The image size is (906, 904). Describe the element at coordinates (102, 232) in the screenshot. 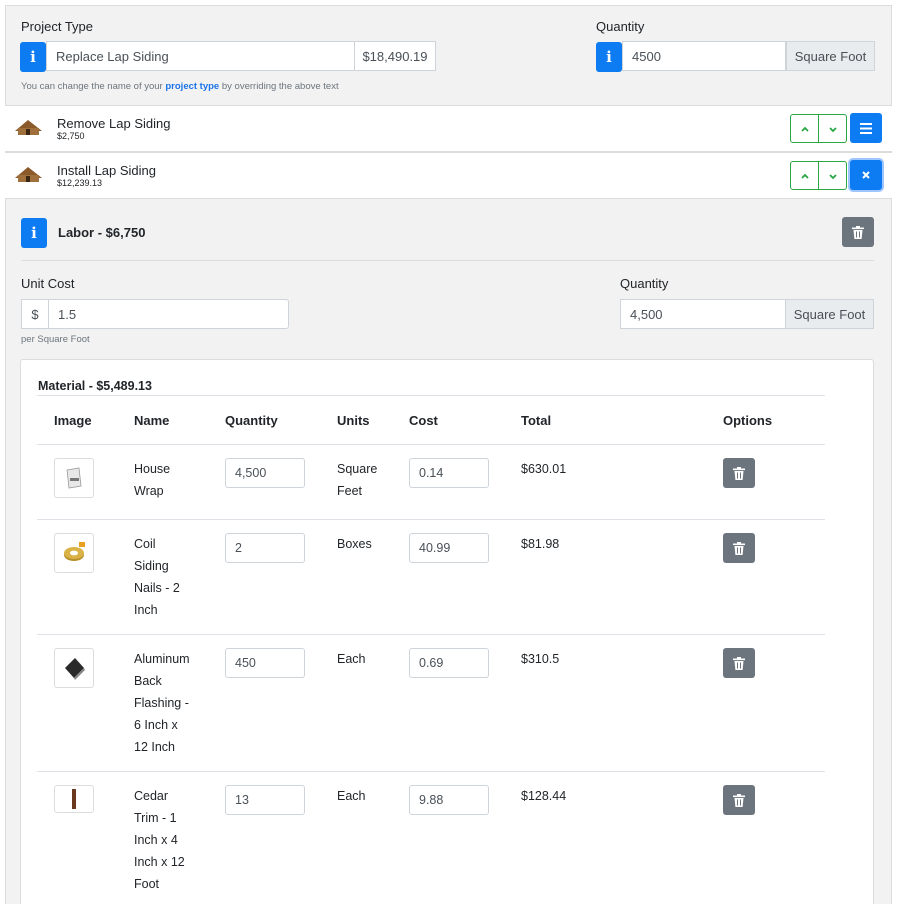

I see `labor-title: Labor - $6,750` at that location.